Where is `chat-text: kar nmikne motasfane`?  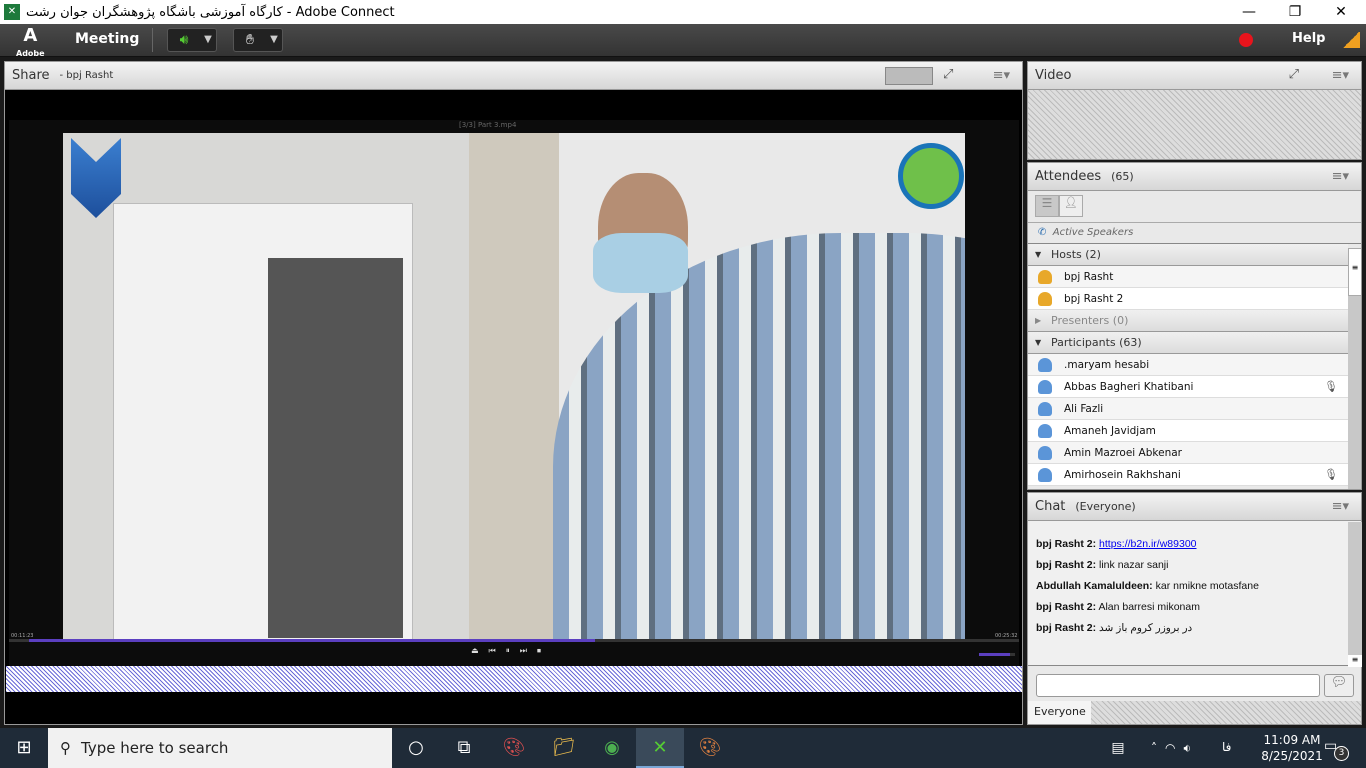
chat-text: kar nmikne motasfane is located at coordinates (1207, 586).